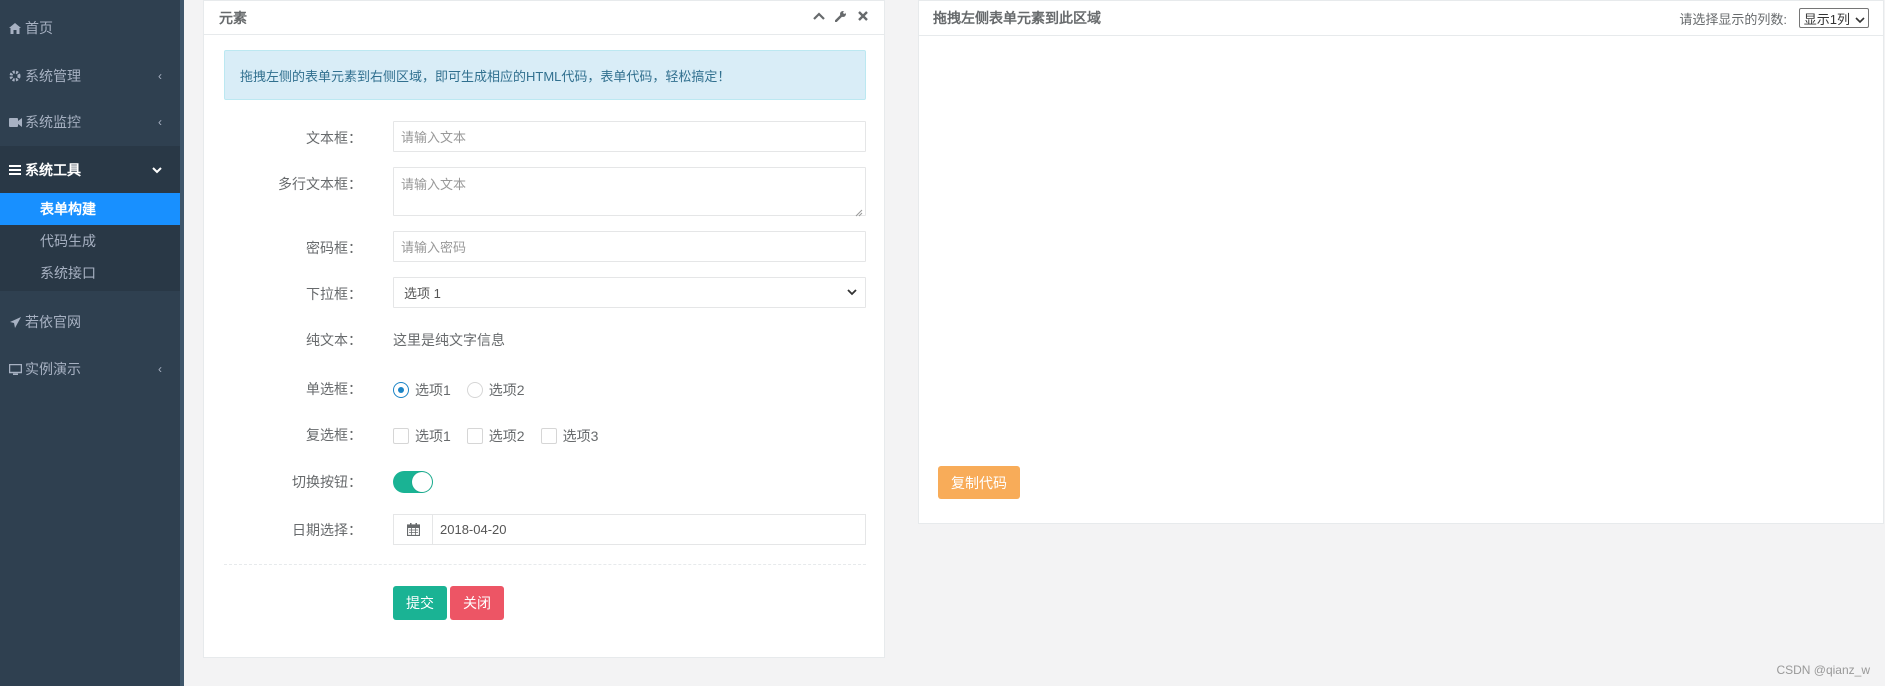 The width and height of the screenshot is (1885, 686). Describe the element at coordinates (422, 293) in the screenshot. I see `select-value: 选项 1` at that location.